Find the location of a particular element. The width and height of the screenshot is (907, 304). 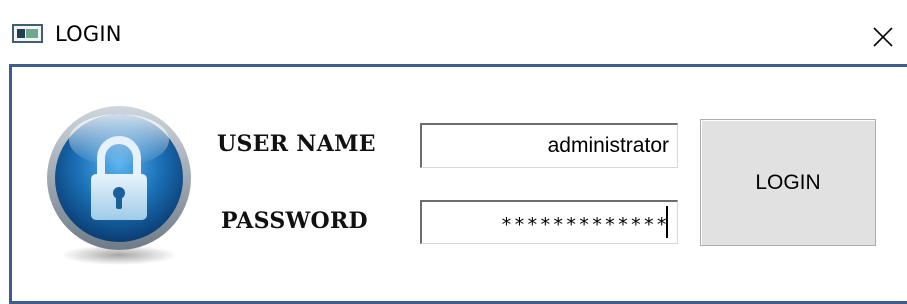

padlock-icon is located at coordinates (119, 185).